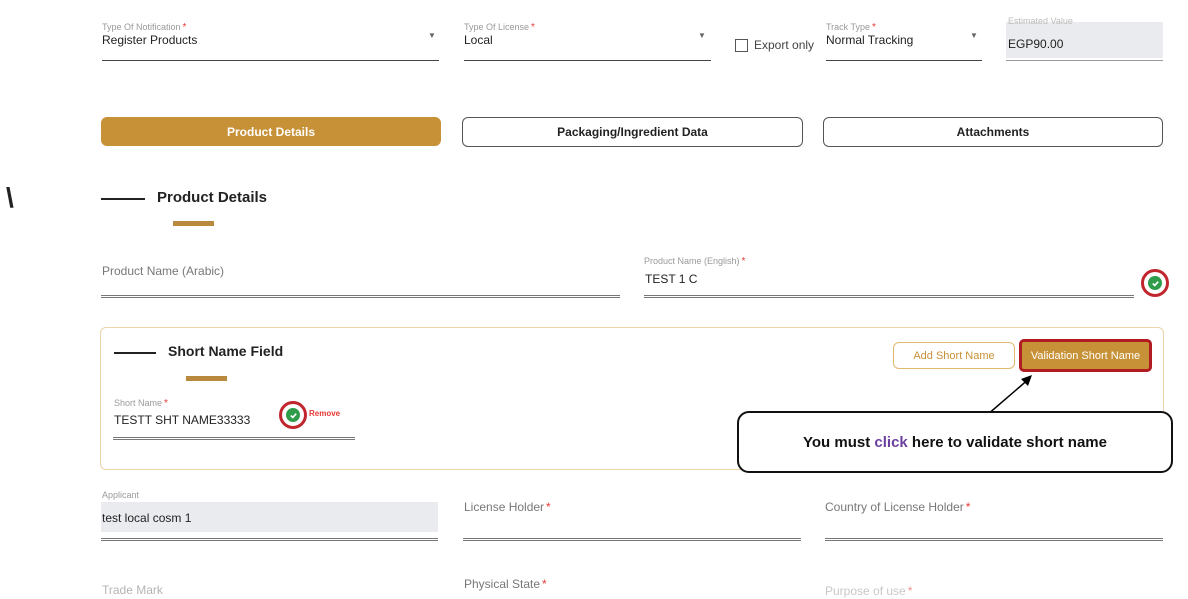 This screenshot has width=1188, height=599. Describe the element at coordinates (150, 40) in the screenshot. I see `notification-type-value: Register Products` at that location.